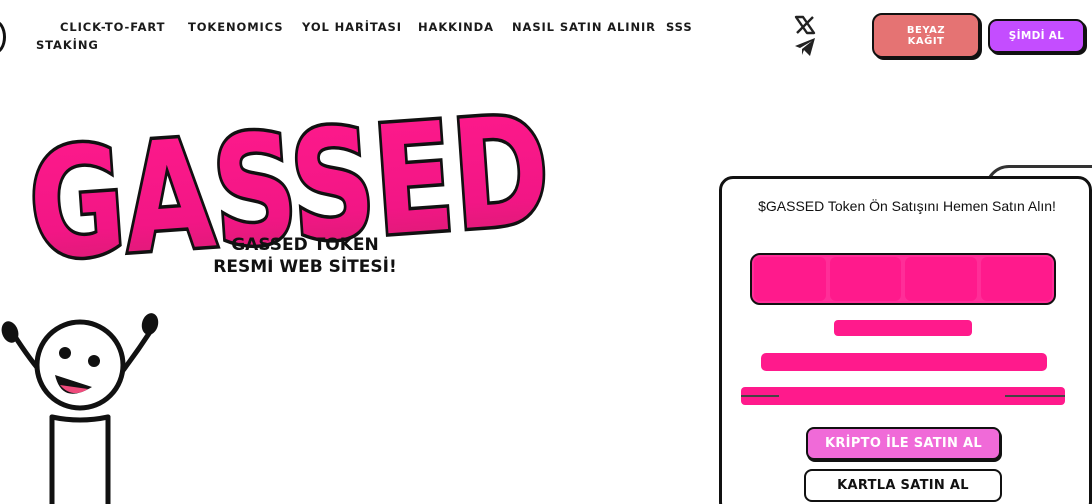 Image resolution: width=1092 pixels, height=504 pixels. I want to click on price-placeholder-bar, so click(903, 328).